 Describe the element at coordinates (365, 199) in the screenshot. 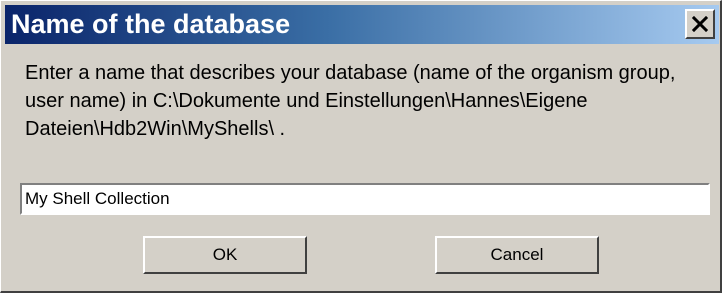

I see `database-name-input` at that location.